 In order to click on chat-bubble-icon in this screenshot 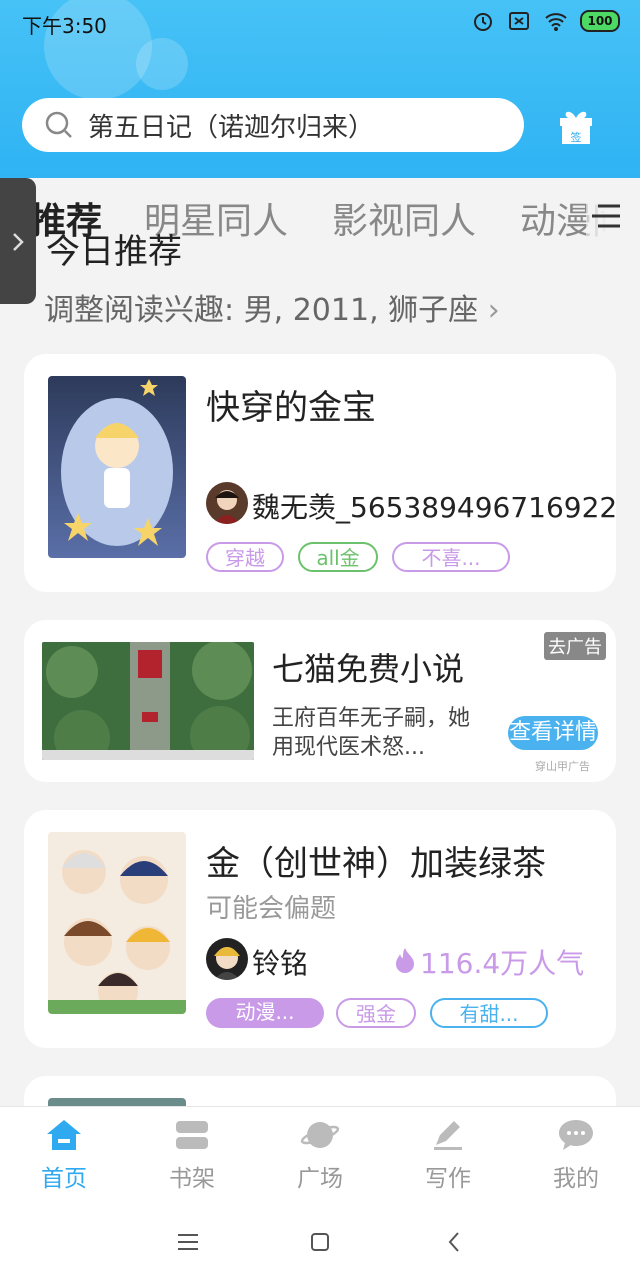, I will do `click(576, 1135)`.